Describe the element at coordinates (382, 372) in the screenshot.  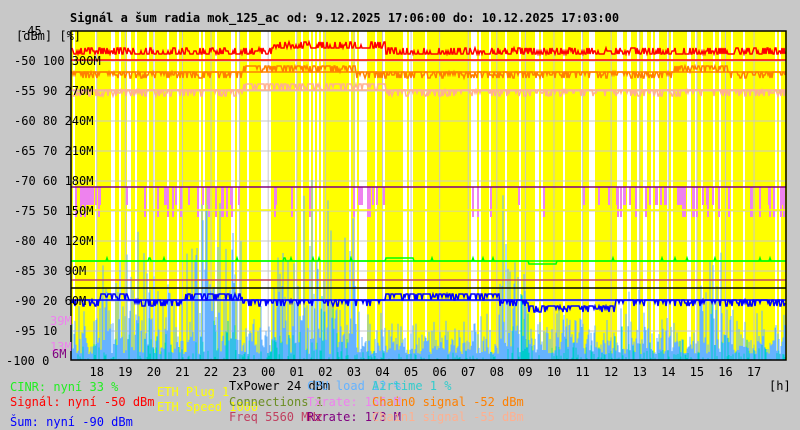
I see `x-tick-label: 04` at that location.